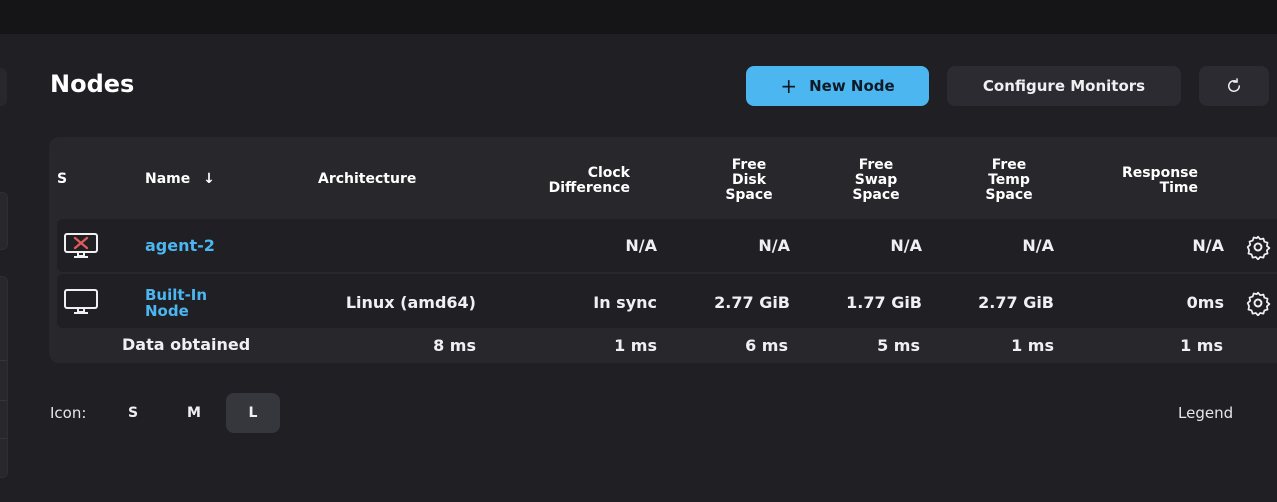 The width and height of the screenshot is (1277, 502). What do you see at coordinates (1178, 188) in the screenshot?
I see `header-line: Time` at bounding box center [1178, 188].